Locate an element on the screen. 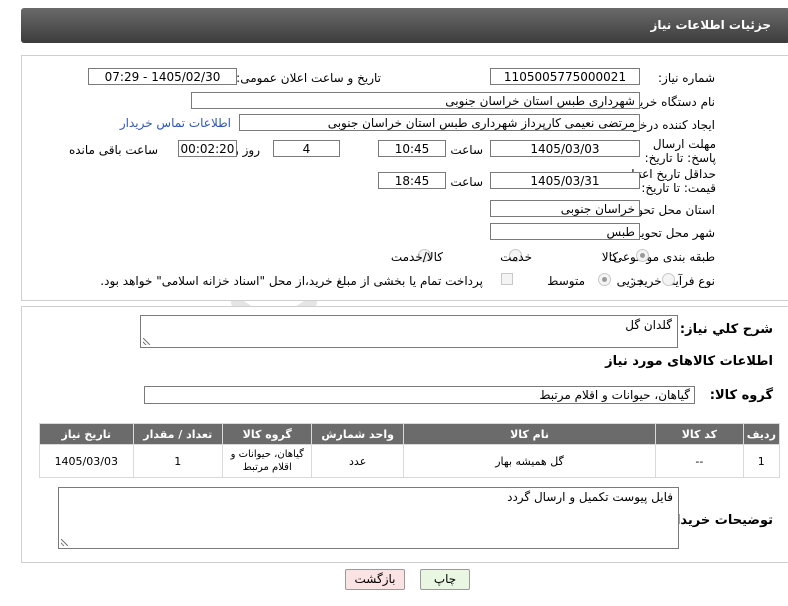  cell-quantity: 1 is located at coordinates (177, 461).